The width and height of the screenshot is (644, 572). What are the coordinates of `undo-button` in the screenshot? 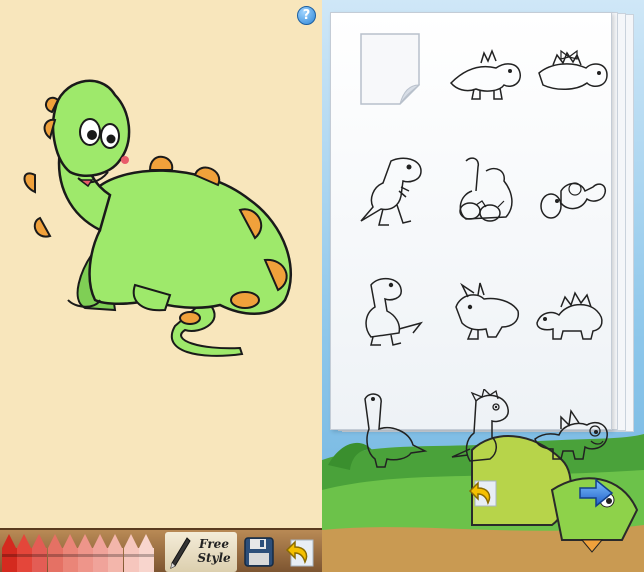 It's located at (298, 552).